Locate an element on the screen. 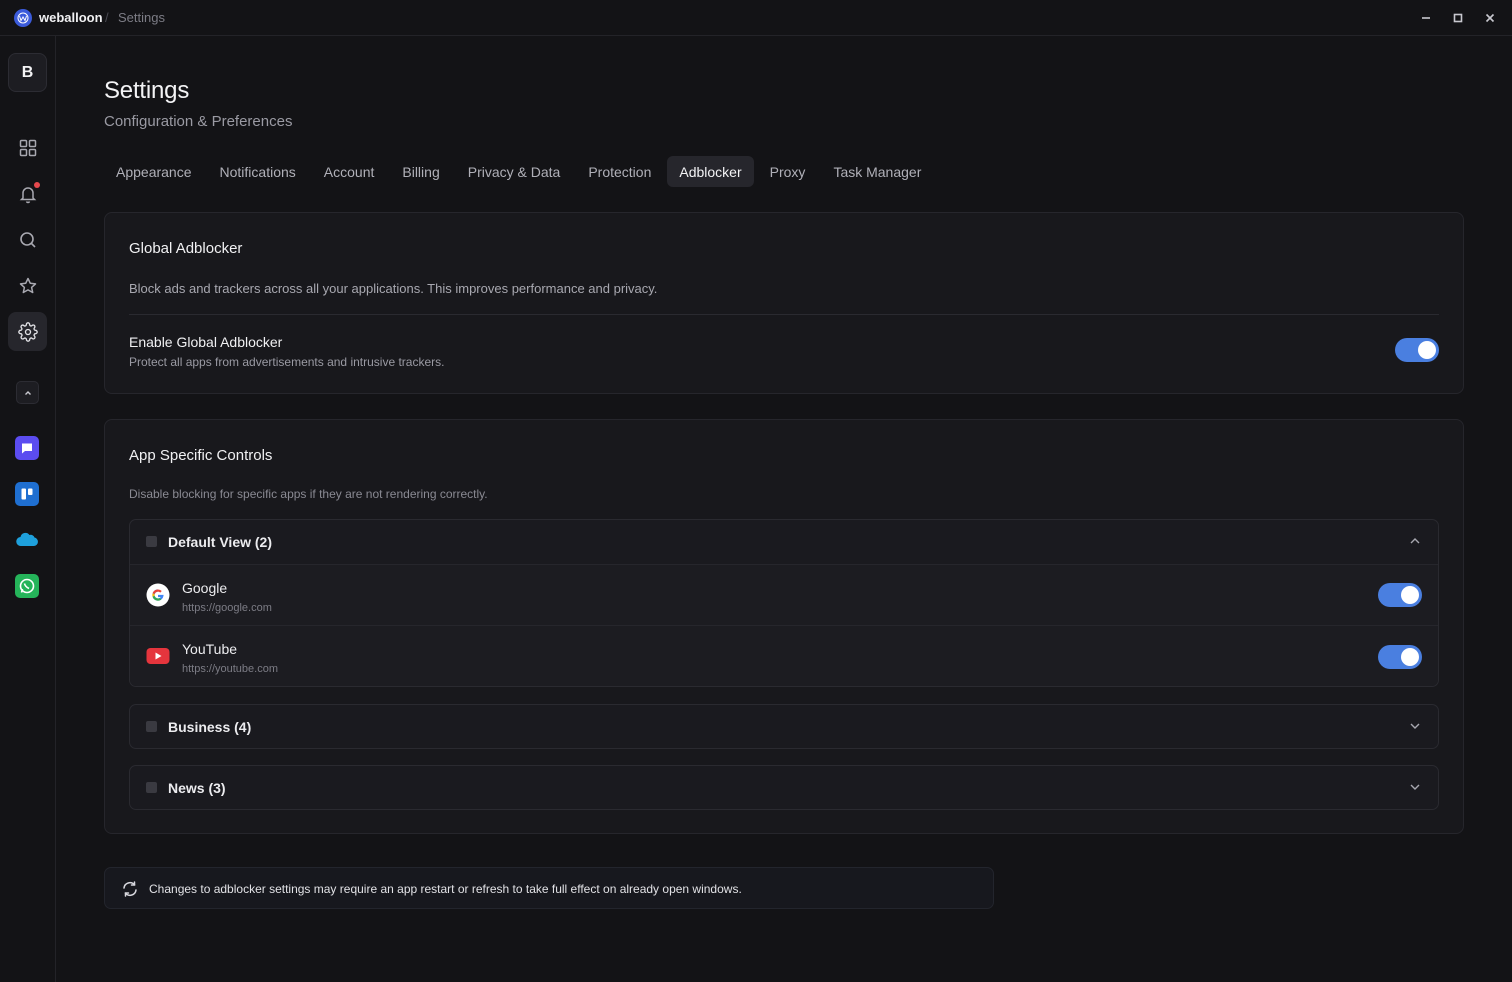 This screenshot has height=982, width=1512. sidebar-app-chat is located at coordinates (27, 448).